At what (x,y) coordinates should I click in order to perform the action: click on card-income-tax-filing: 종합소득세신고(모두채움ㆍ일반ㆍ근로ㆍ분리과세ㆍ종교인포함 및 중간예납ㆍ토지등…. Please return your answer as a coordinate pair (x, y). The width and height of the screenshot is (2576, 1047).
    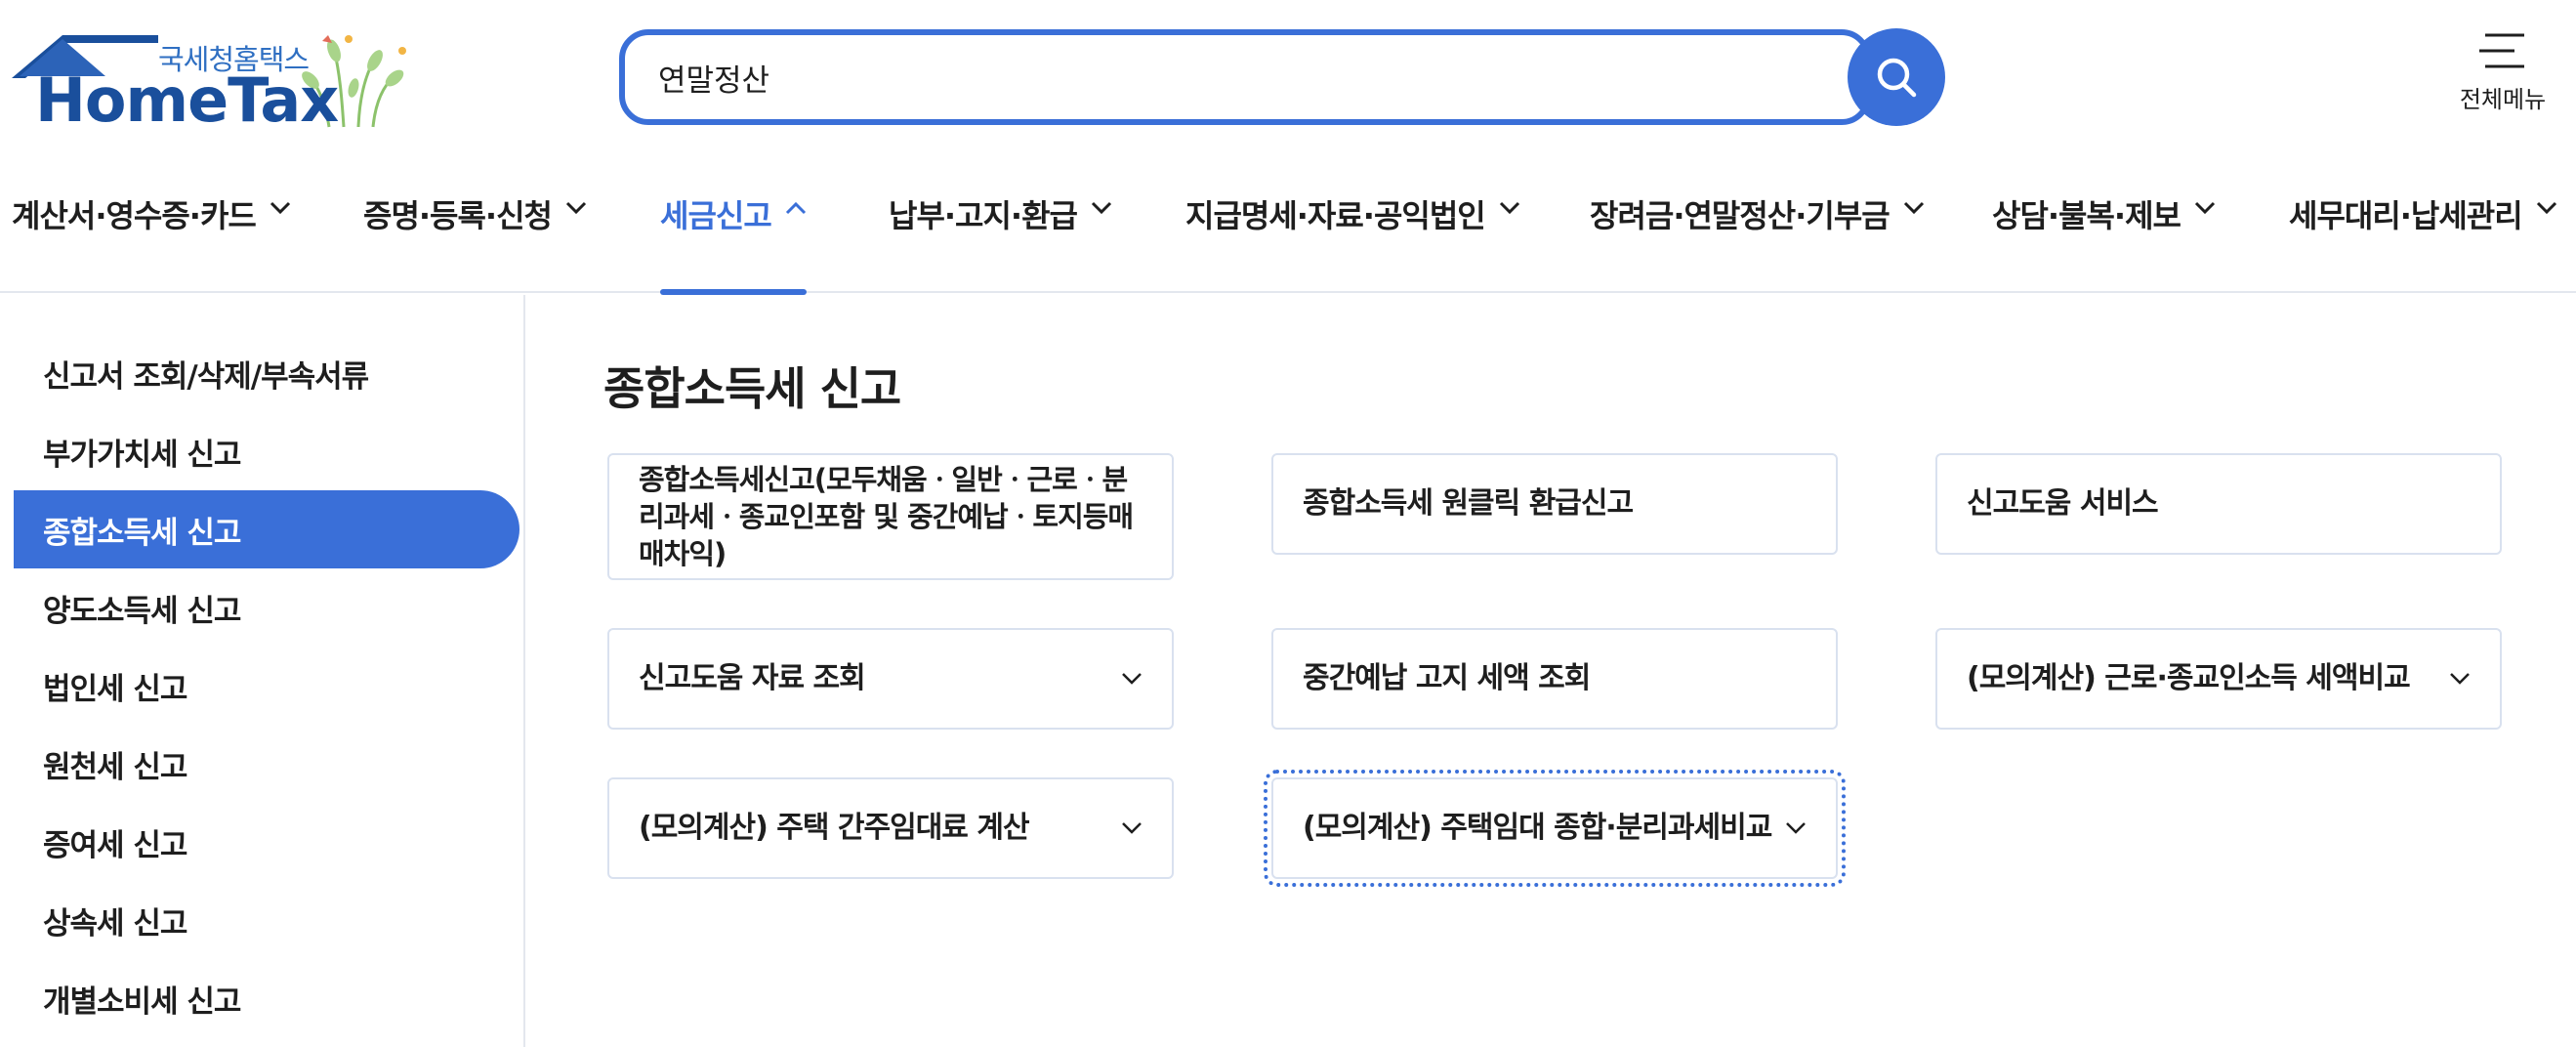
    Looking at the image, I should click on (891, 517).